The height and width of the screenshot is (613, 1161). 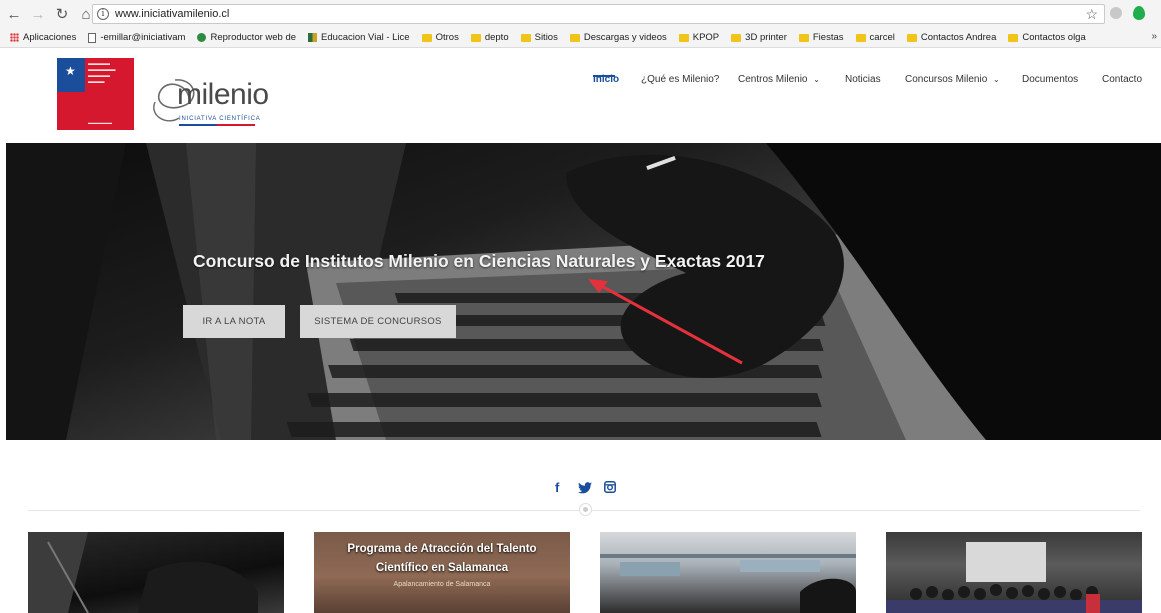 I want to click on milenio-wordmark: milenio, so click(x=223, y=94).